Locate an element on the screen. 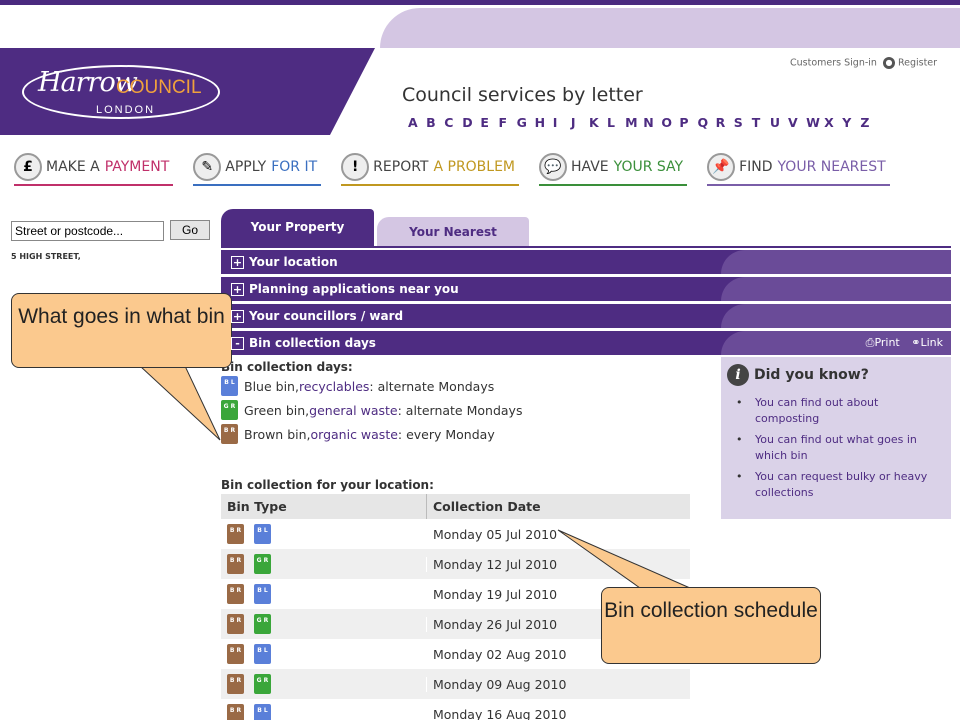 The height and width of the screenshot is (720, 960). letter-link: G is located at coordinates (526, 122).